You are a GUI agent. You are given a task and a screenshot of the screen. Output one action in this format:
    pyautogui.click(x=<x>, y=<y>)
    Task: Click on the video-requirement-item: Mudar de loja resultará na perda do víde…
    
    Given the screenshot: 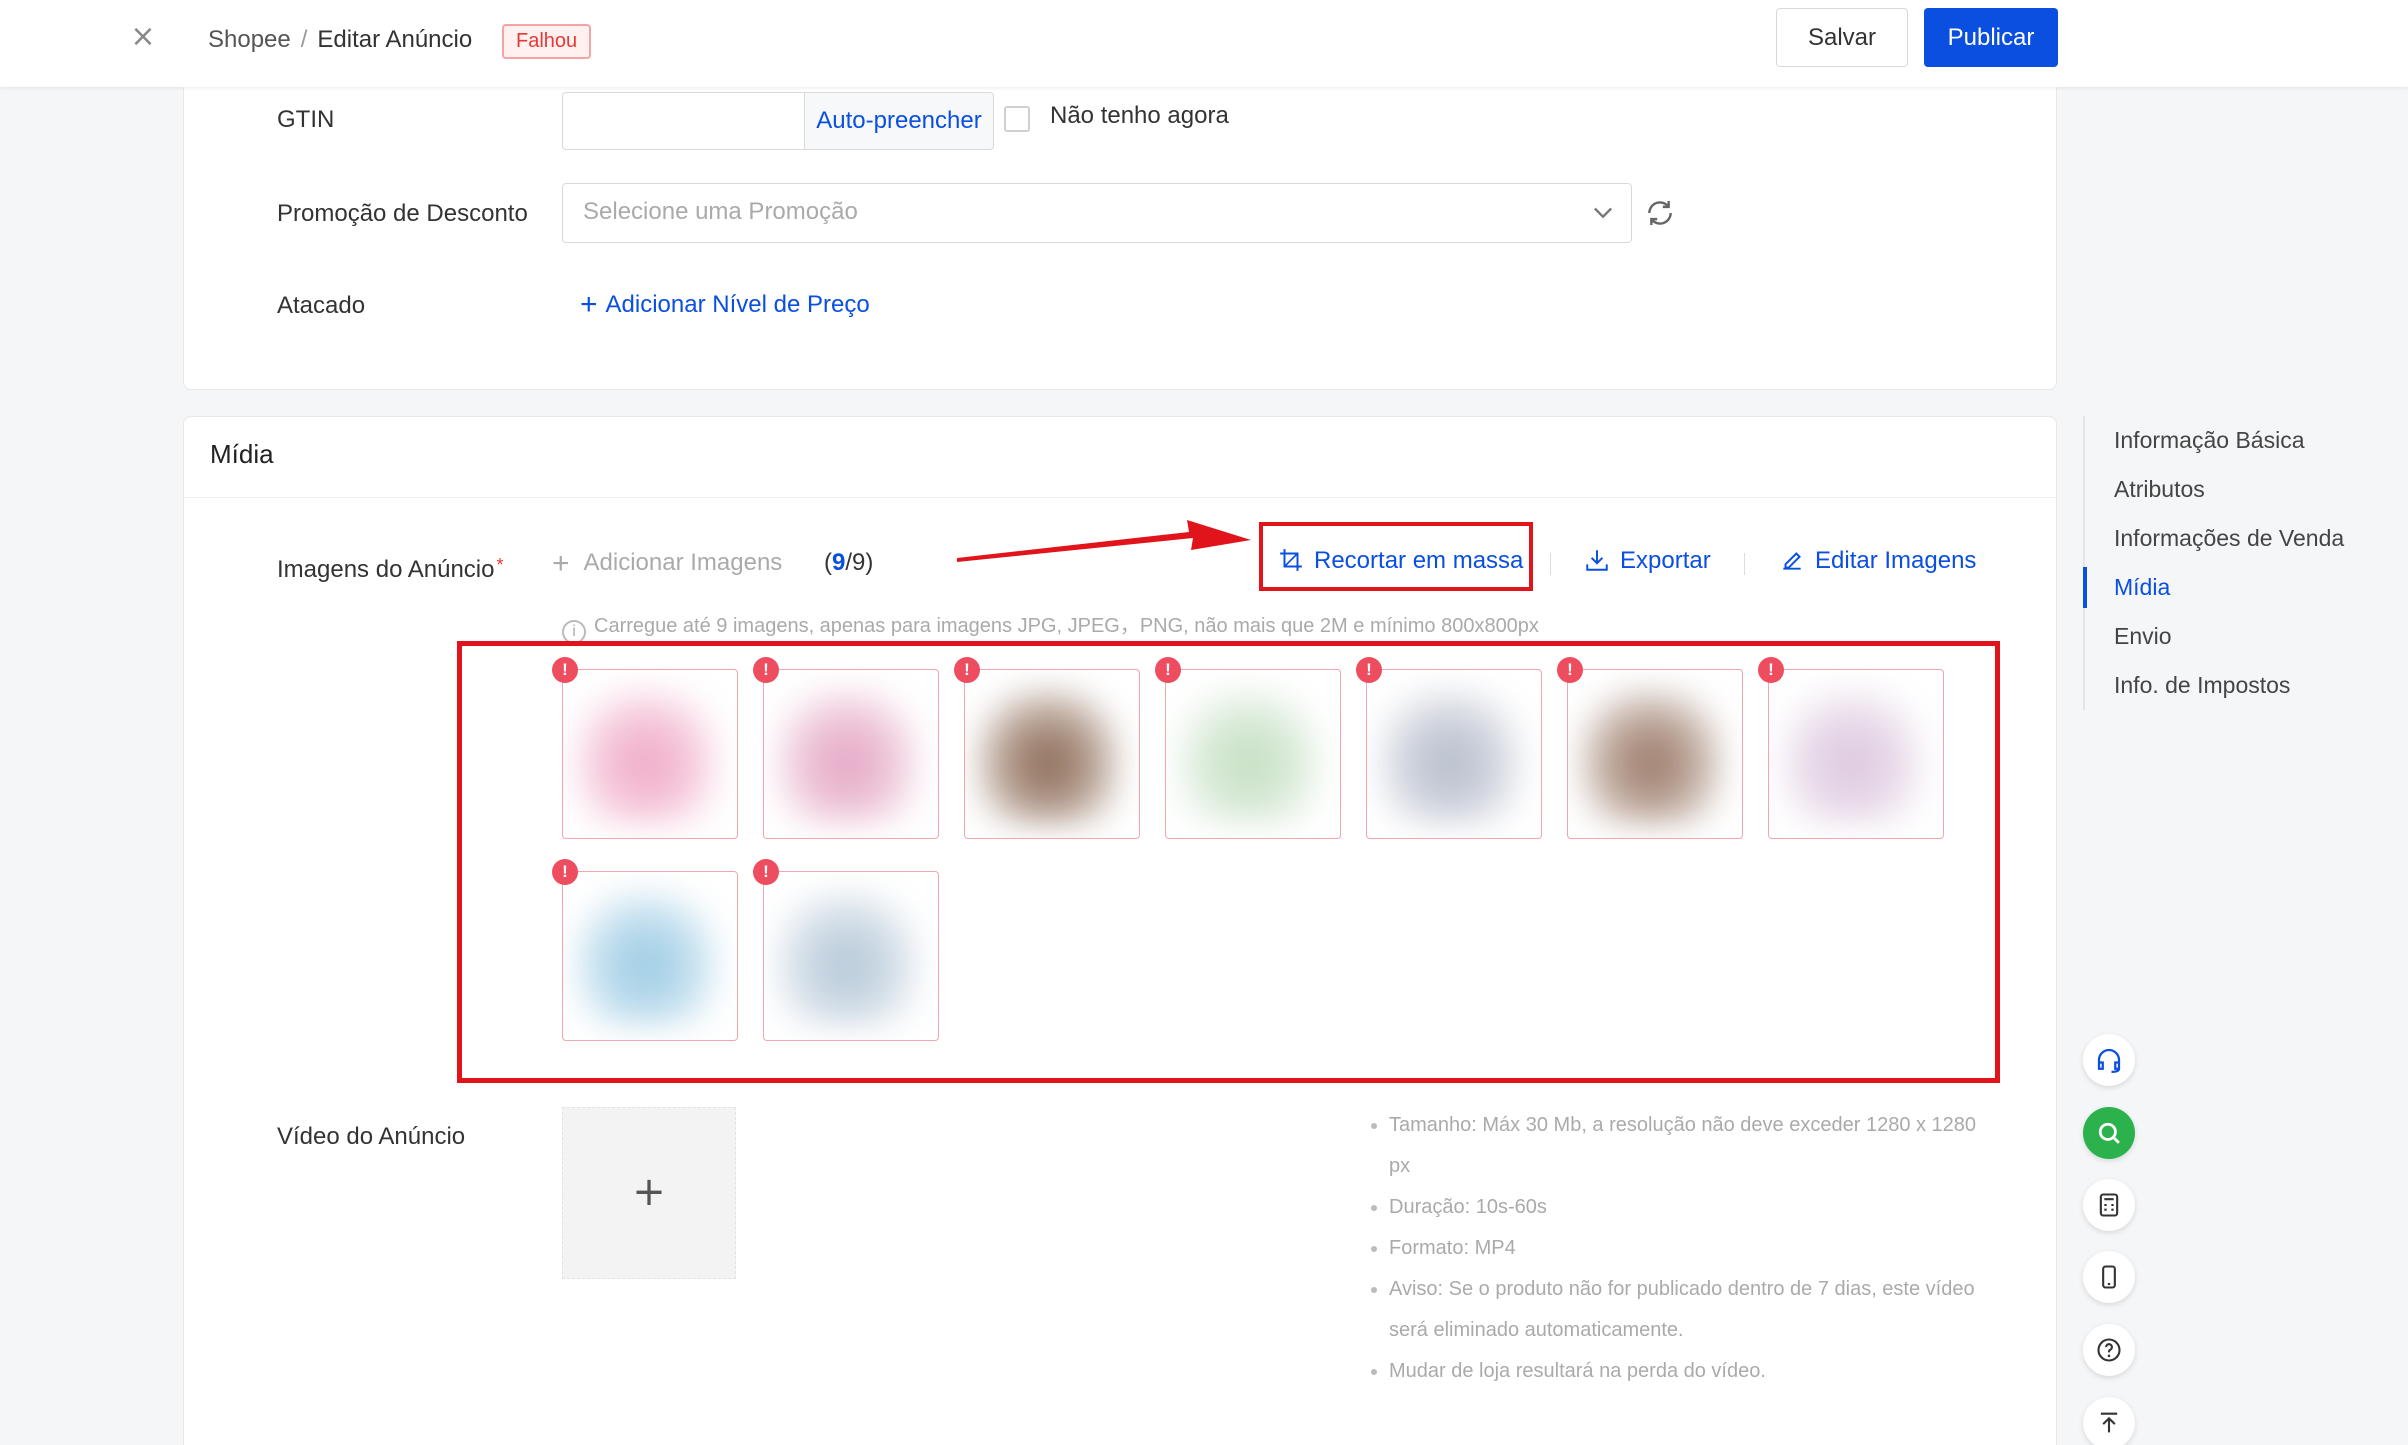 What is the action you would take?
    pyautogui.click(x=1679, y=1371)
    